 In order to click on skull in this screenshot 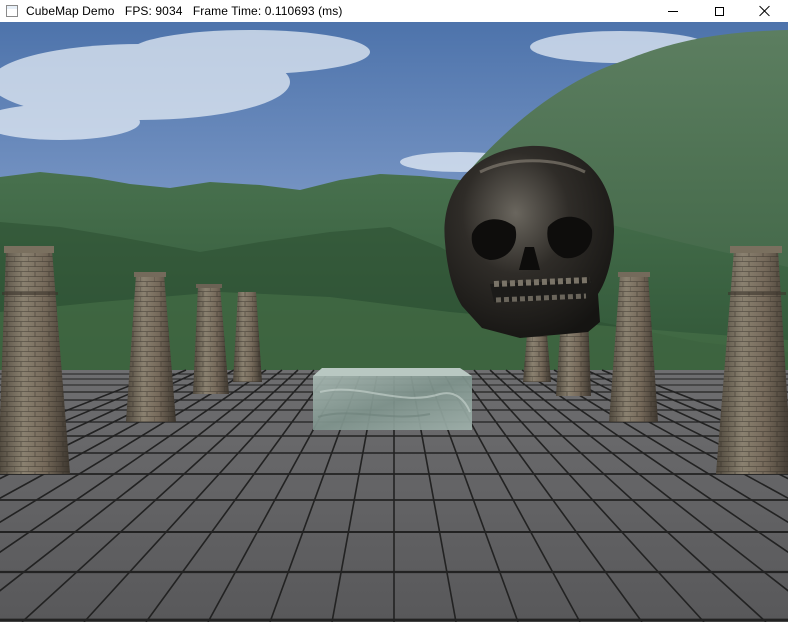, I will do `click(529, 241)`.